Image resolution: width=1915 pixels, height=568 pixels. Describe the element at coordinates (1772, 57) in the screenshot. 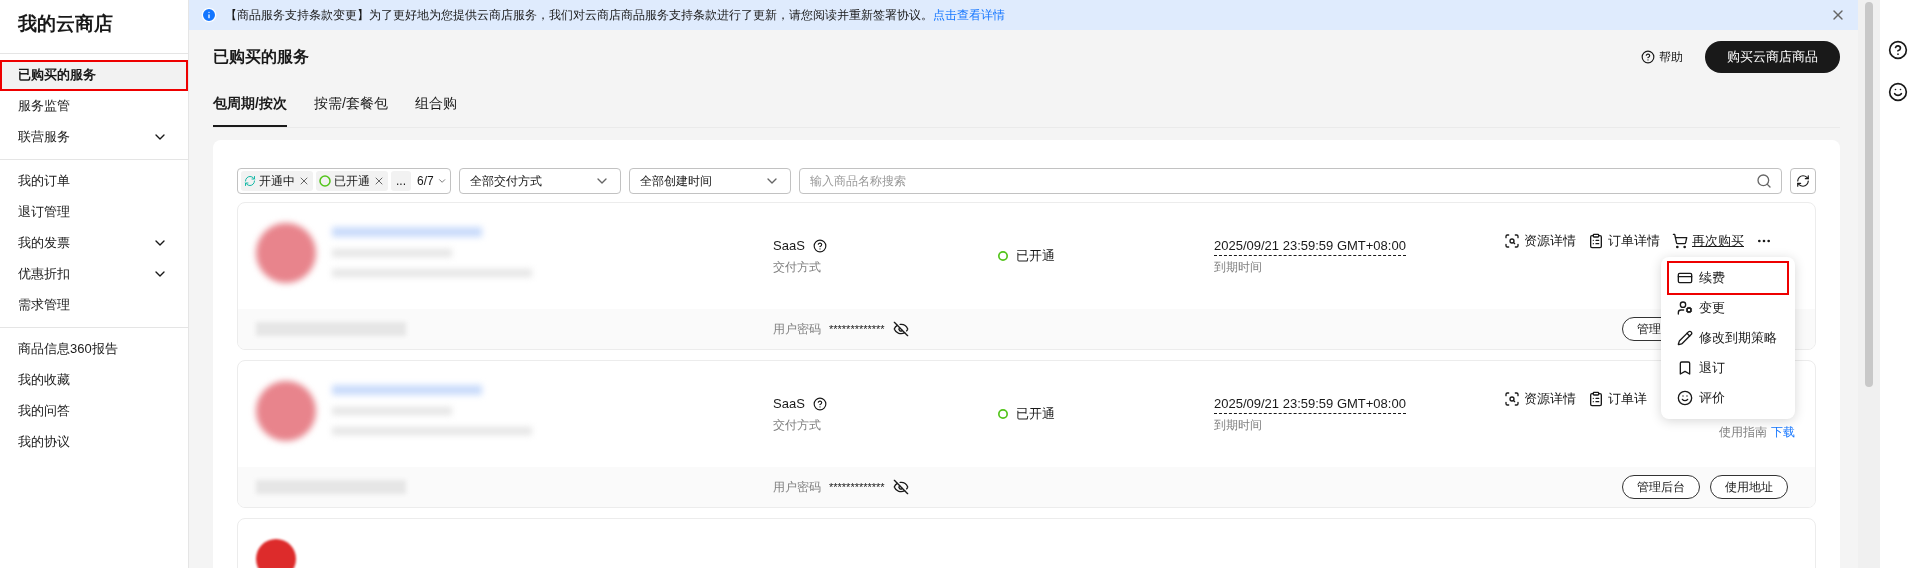

I see `buy-button: 购买云商店商品` at that location.